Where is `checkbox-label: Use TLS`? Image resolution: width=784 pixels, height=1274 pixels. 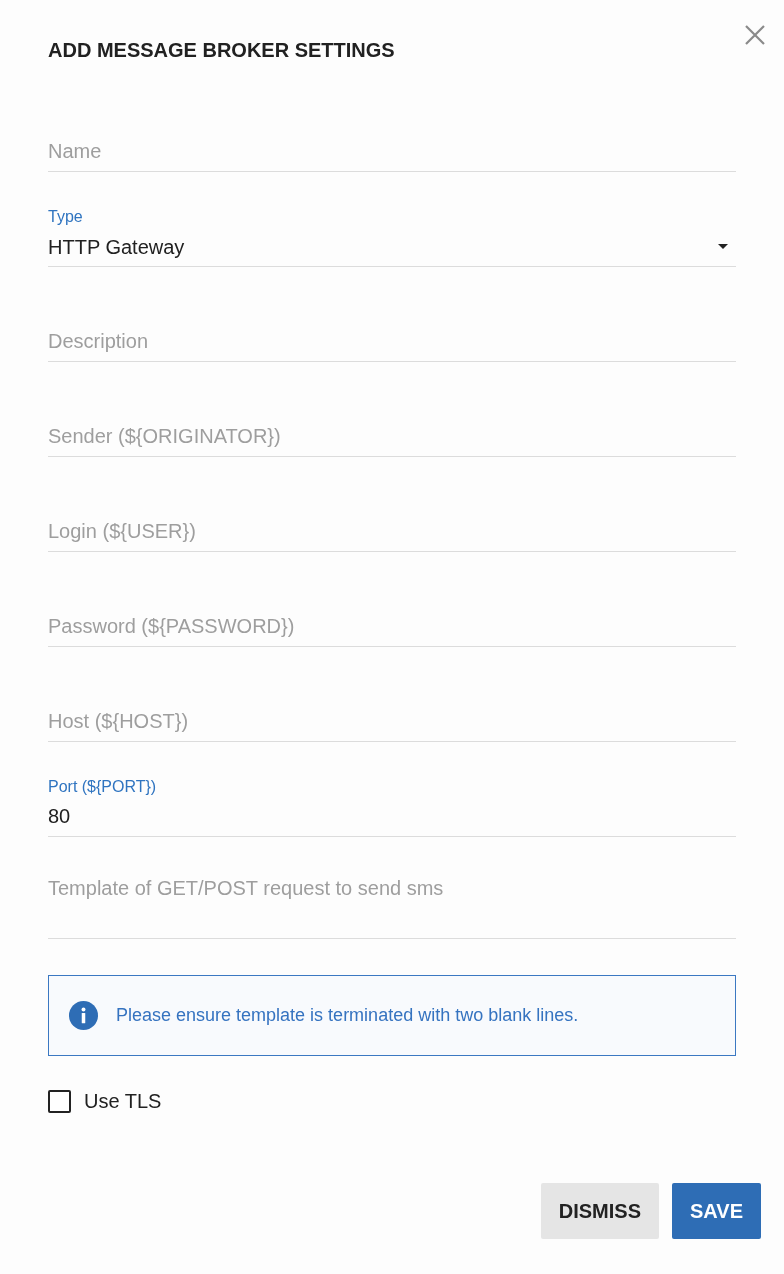
checkbox-label: Use TLS is located at coordinates (123, 1101).